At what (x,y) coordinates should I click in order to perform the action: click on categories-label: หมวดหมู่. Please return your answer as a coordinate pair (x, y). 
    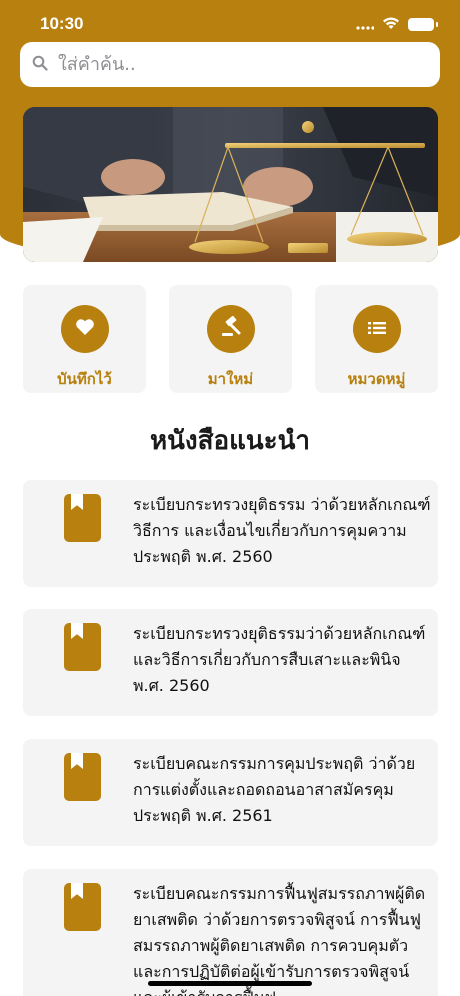
    Looking at the image, I should click on (376, 379).